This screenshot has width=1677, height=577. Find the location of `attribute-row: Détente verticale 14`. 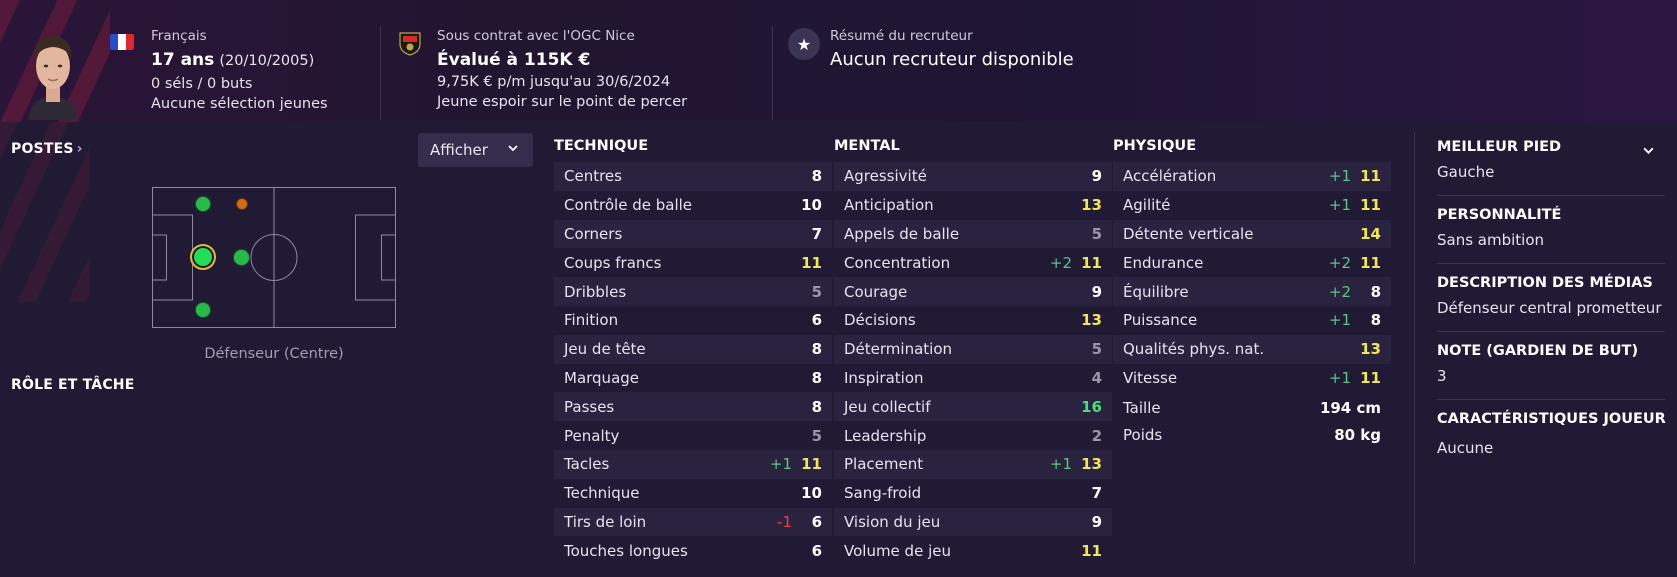

attribute-row: Détente verticale 14 is located at coordinates (1252, 234).